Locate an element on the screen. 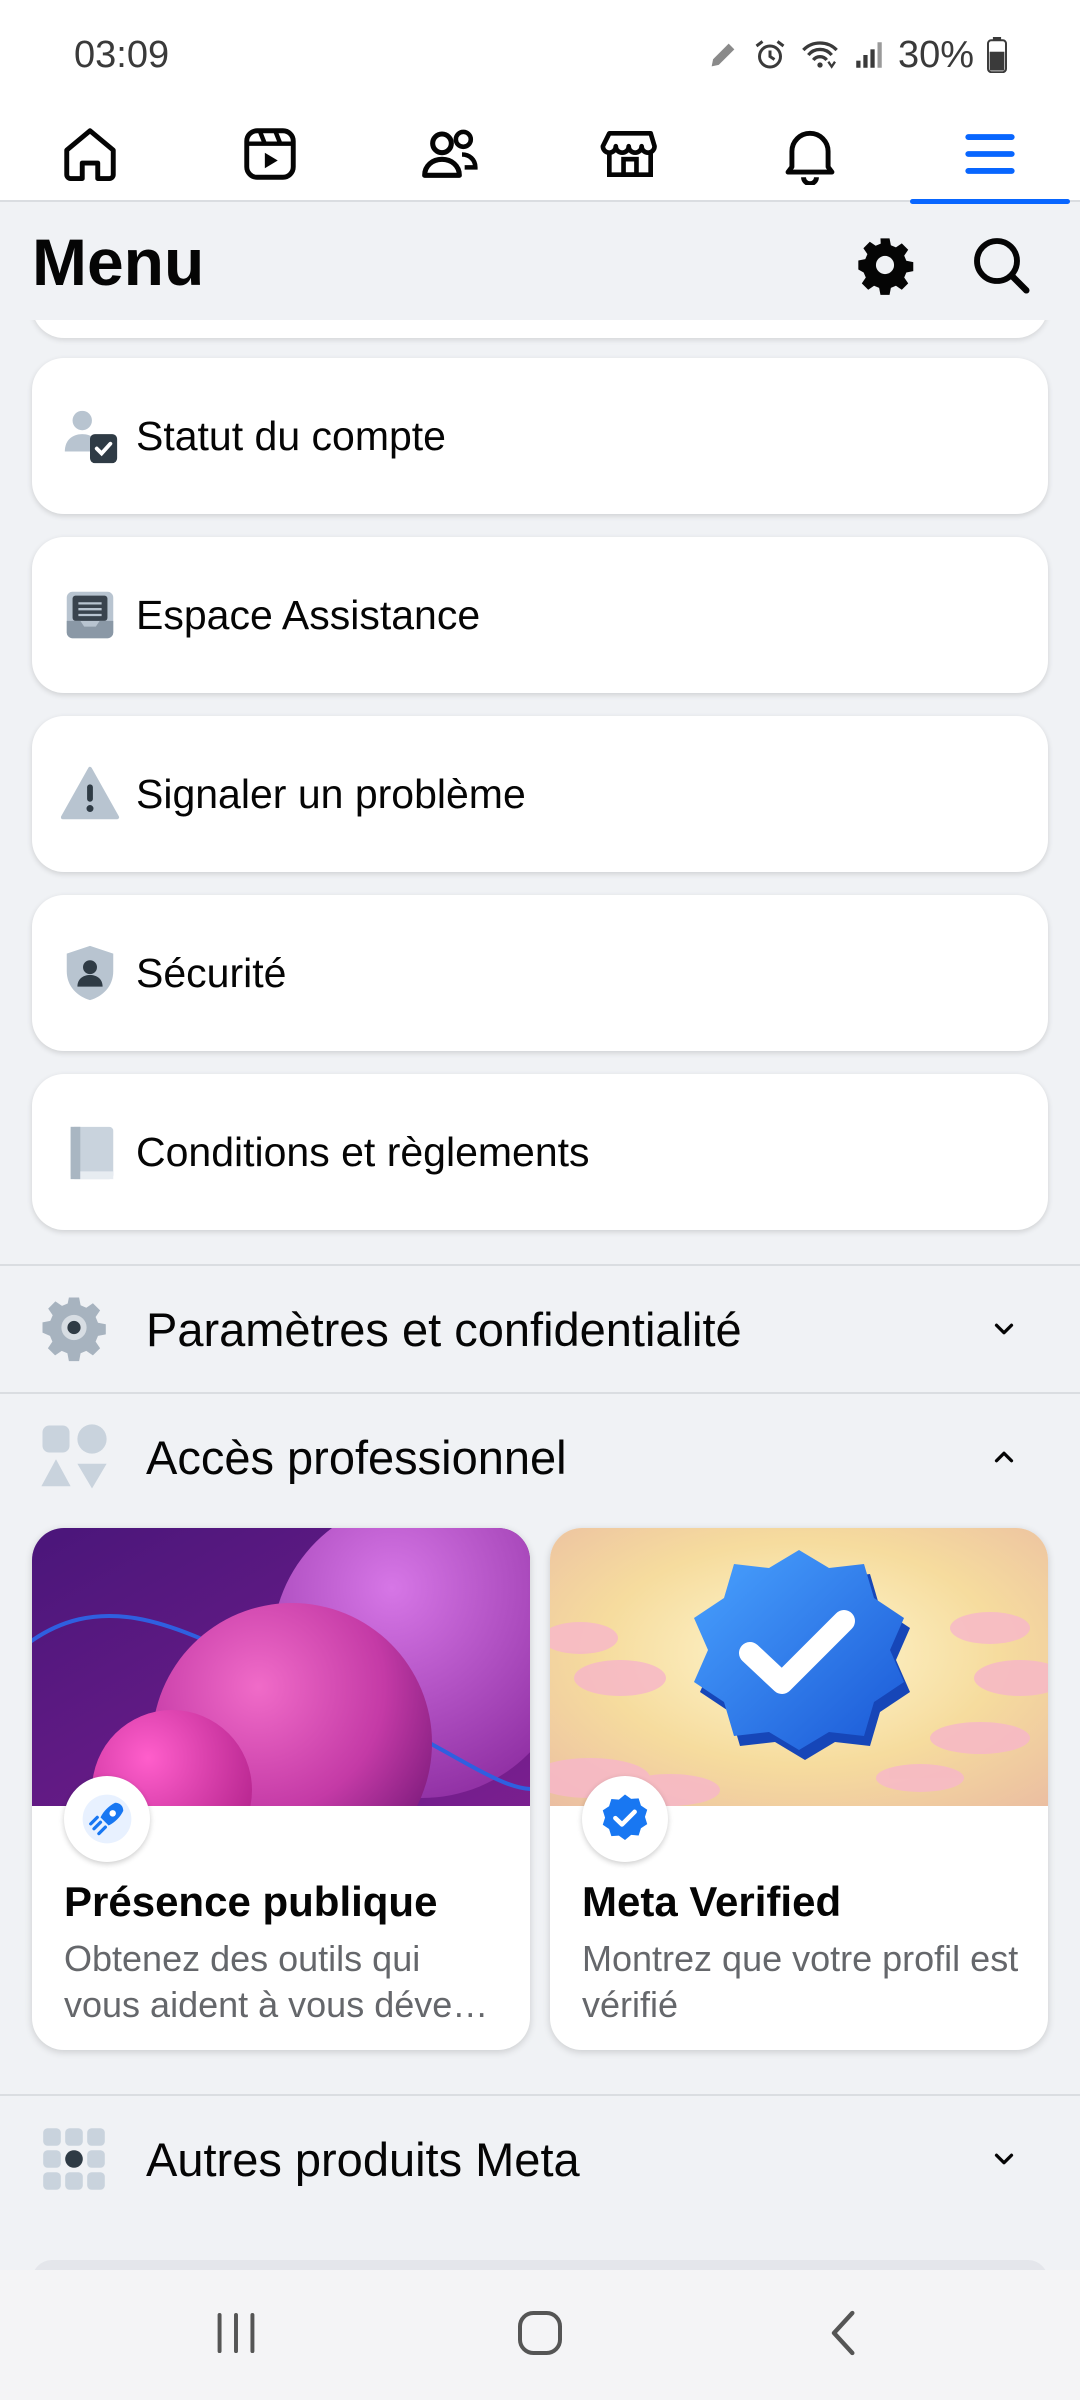  other-meta-products-label: Autres produits Meta is located at coordinates (363, 2159).